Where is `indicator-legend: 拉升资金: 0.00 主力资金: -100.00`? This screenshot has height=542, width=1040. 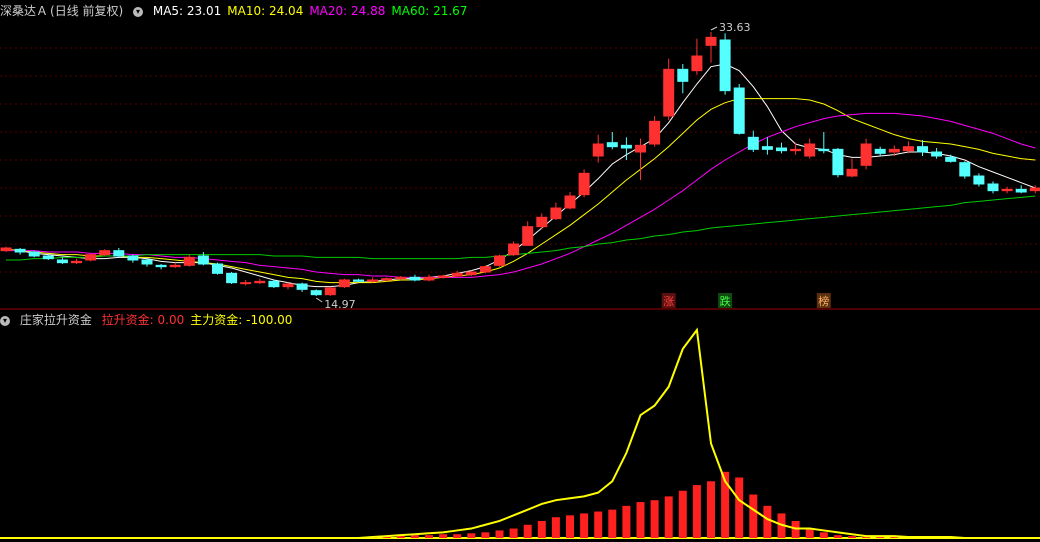
indicator-legend: 拉升资金: 0.00 主力资金: -100.00 is located at coordinates (200, 320).